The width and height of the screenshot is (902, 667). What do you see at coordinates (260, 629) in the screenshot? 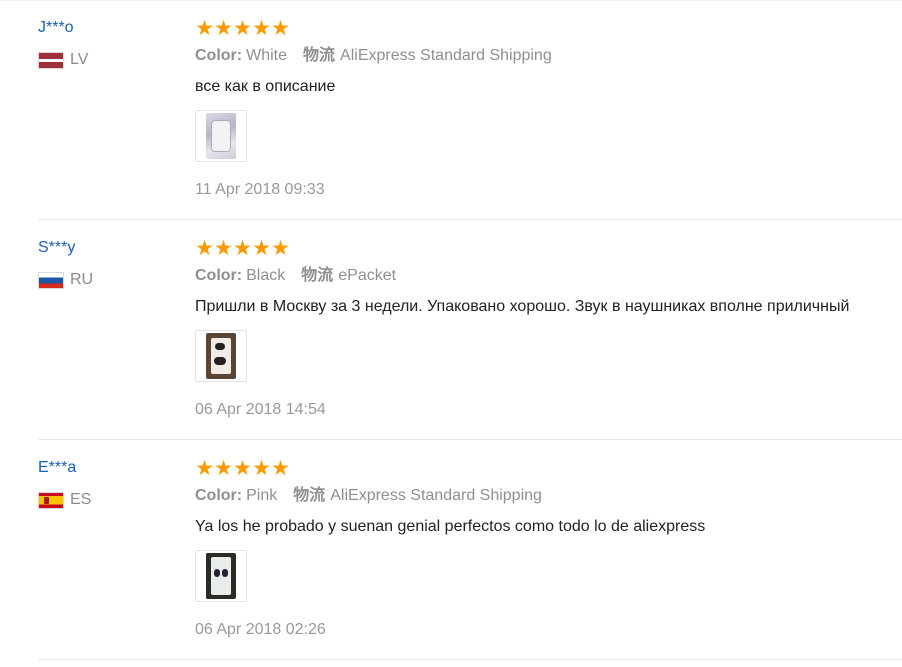
I see `review-date: 06 Apr 2018 02:26` at bounding box center [260, 629].